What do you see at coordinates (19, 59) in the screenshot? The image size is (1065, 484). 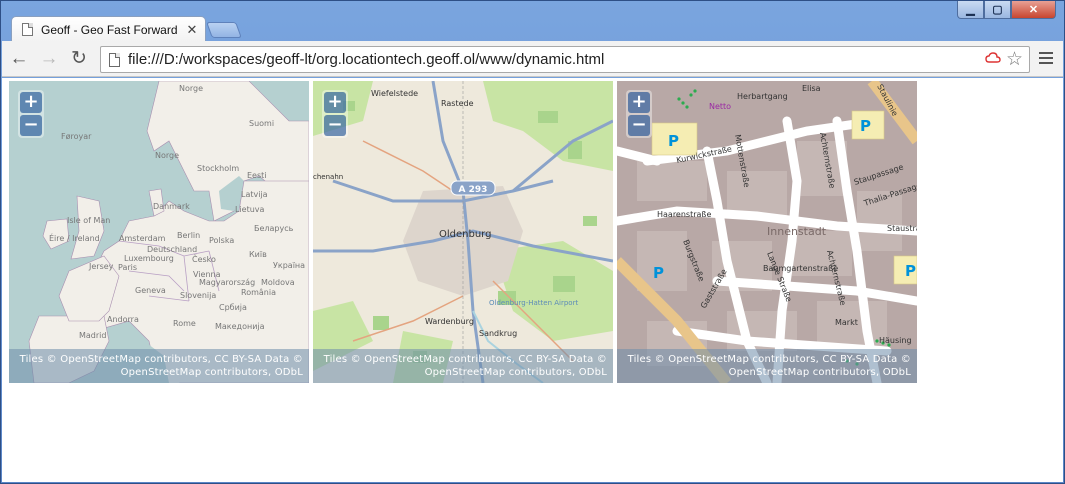 I see `back-button: ←` at bounding box center [19, 59].